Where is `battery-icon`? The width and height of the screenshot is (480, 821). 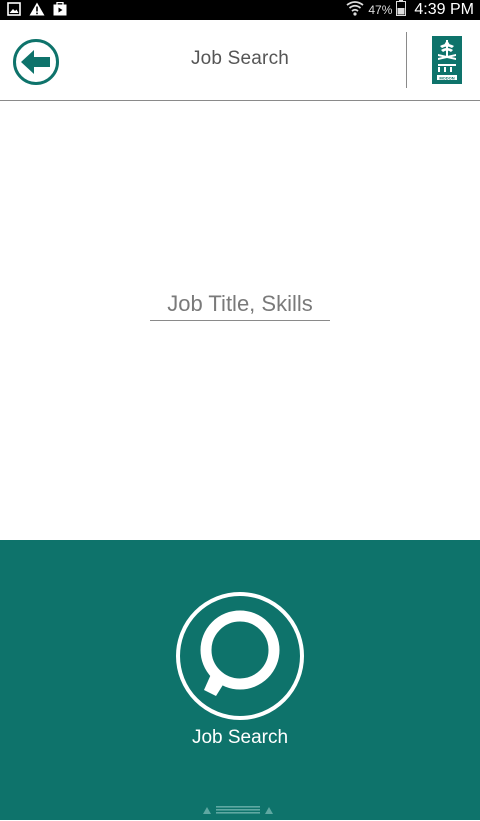 battery-icon is located at coordinates (401, 10).